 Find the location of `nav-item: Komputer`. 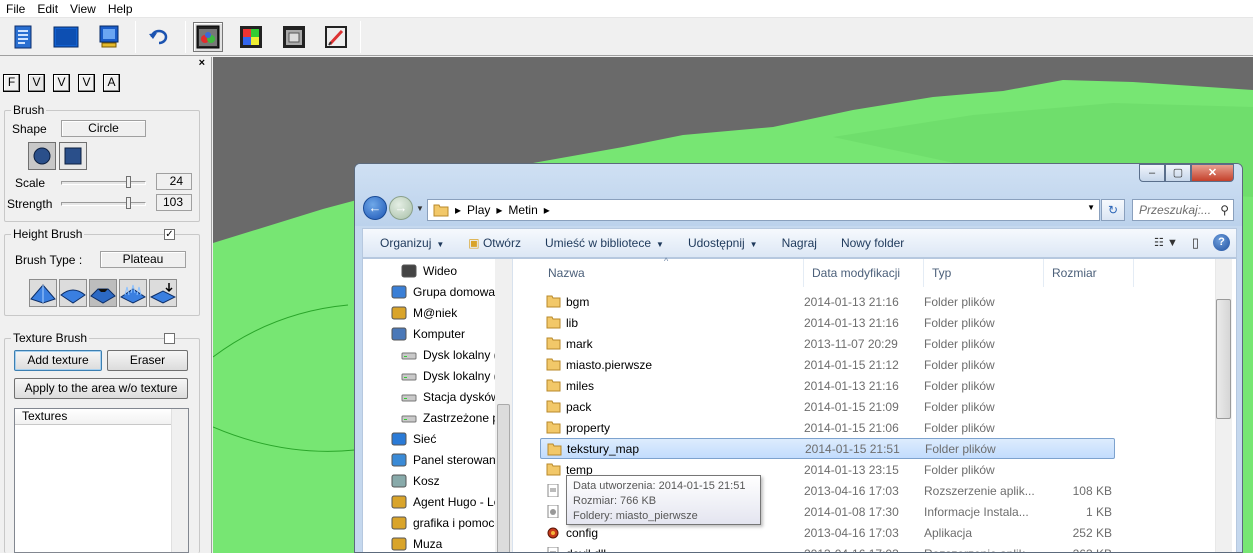

nav-item: Komputer is located at coordinates (428, 333).